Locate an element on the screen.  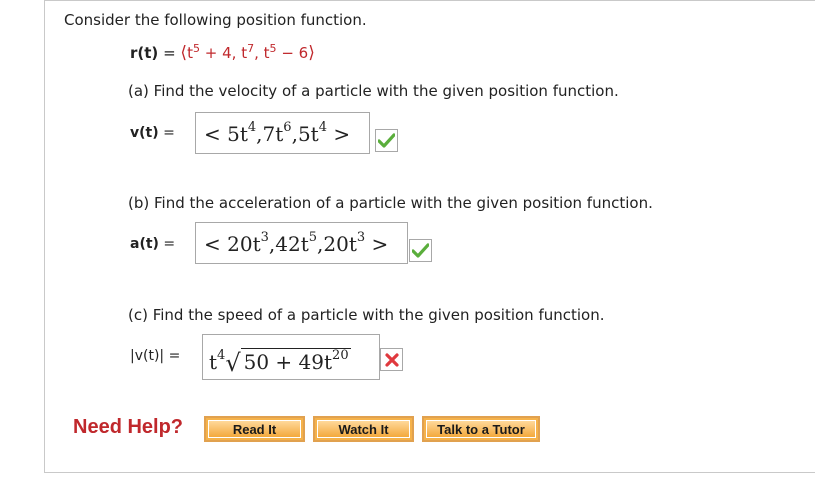
velocity-term-3-exp: 4 is located at coordinates (322, 127).